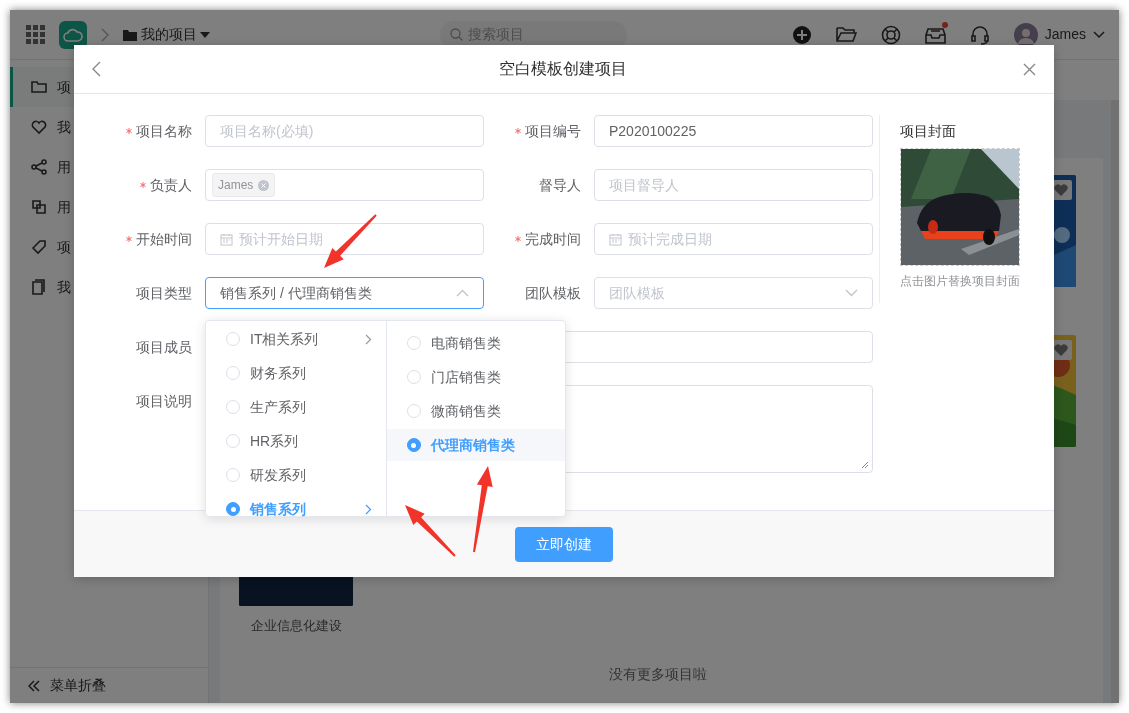  Describe the element at coordinates (562, 69) in the screenshot. I see `dialog-title: 空白模板创建项目` at that location.